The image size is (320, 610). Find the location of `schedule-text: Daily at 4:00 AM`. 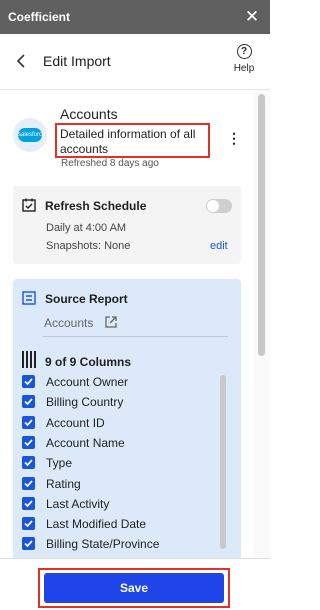

schedule-text: Daily at 4:00 AM is located at coordinates (86, 228).